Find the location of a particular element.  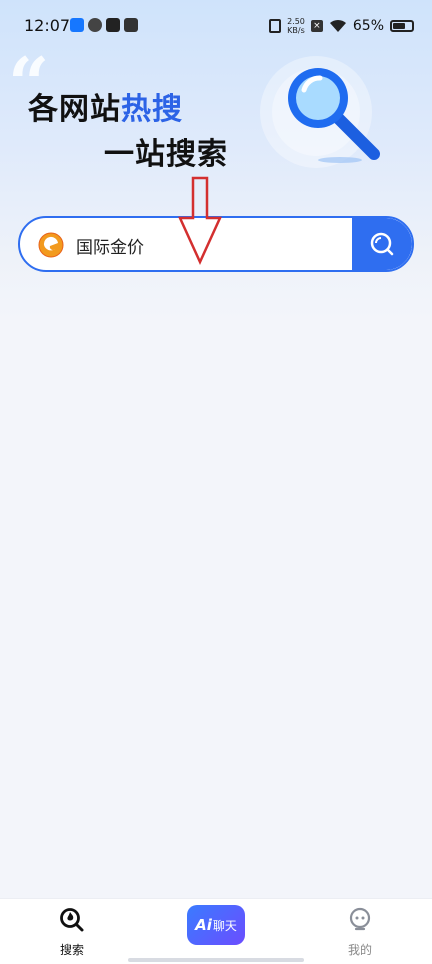

headline-highlight: 热搜 is located at coordinates (152, 109).